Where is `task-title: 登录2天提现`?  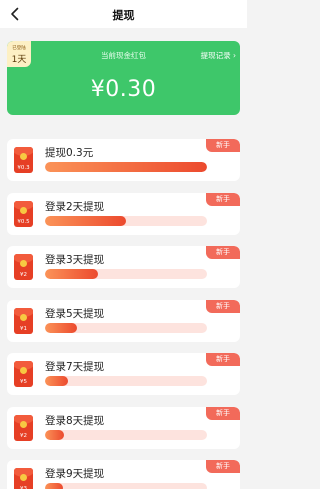
task-title: 登录2天提现 is located at coordinates (75, 207).